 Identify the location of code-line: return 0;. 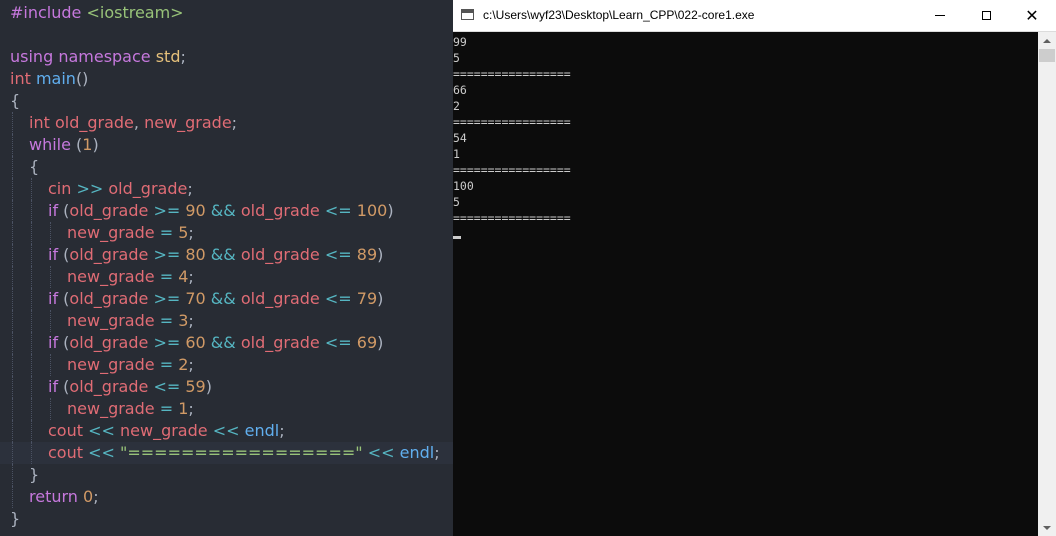
(226, 497).